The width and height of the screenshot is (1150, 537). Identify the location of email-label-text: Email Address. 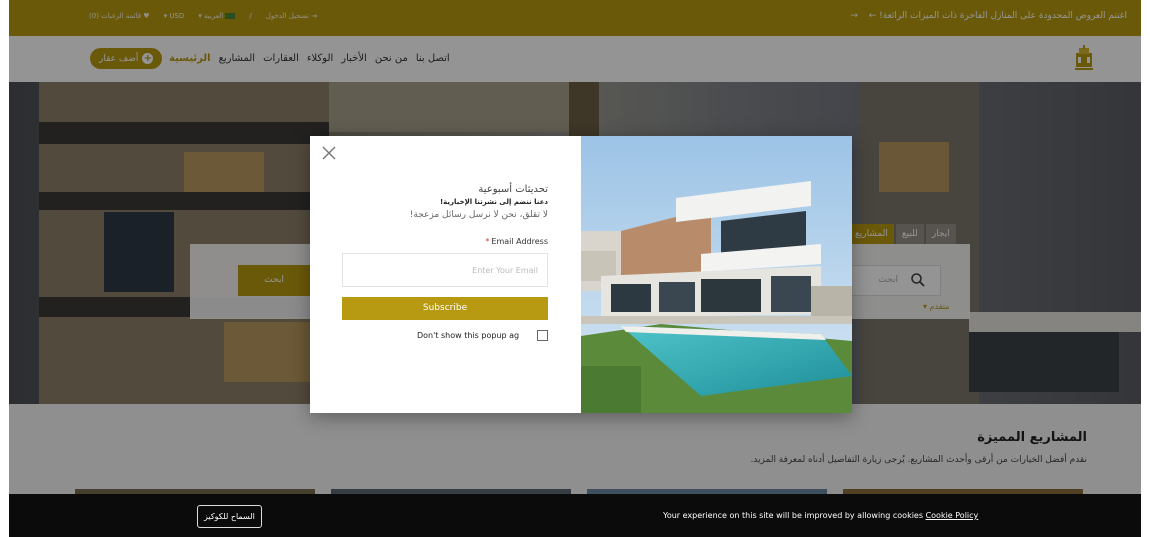
(519, 241).